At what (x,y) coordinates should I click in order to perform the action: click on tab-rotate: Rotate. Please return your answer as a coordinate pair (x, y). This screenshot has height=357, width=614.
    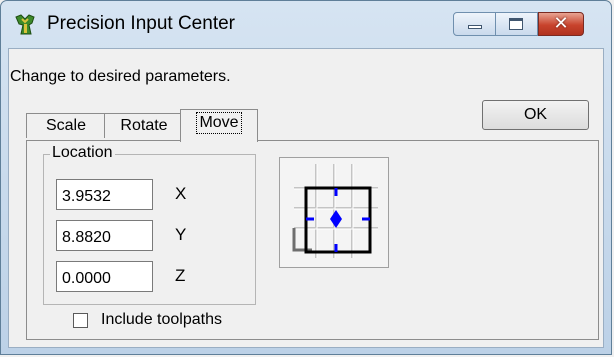
    Looking at the image, I should click on (144, 125).